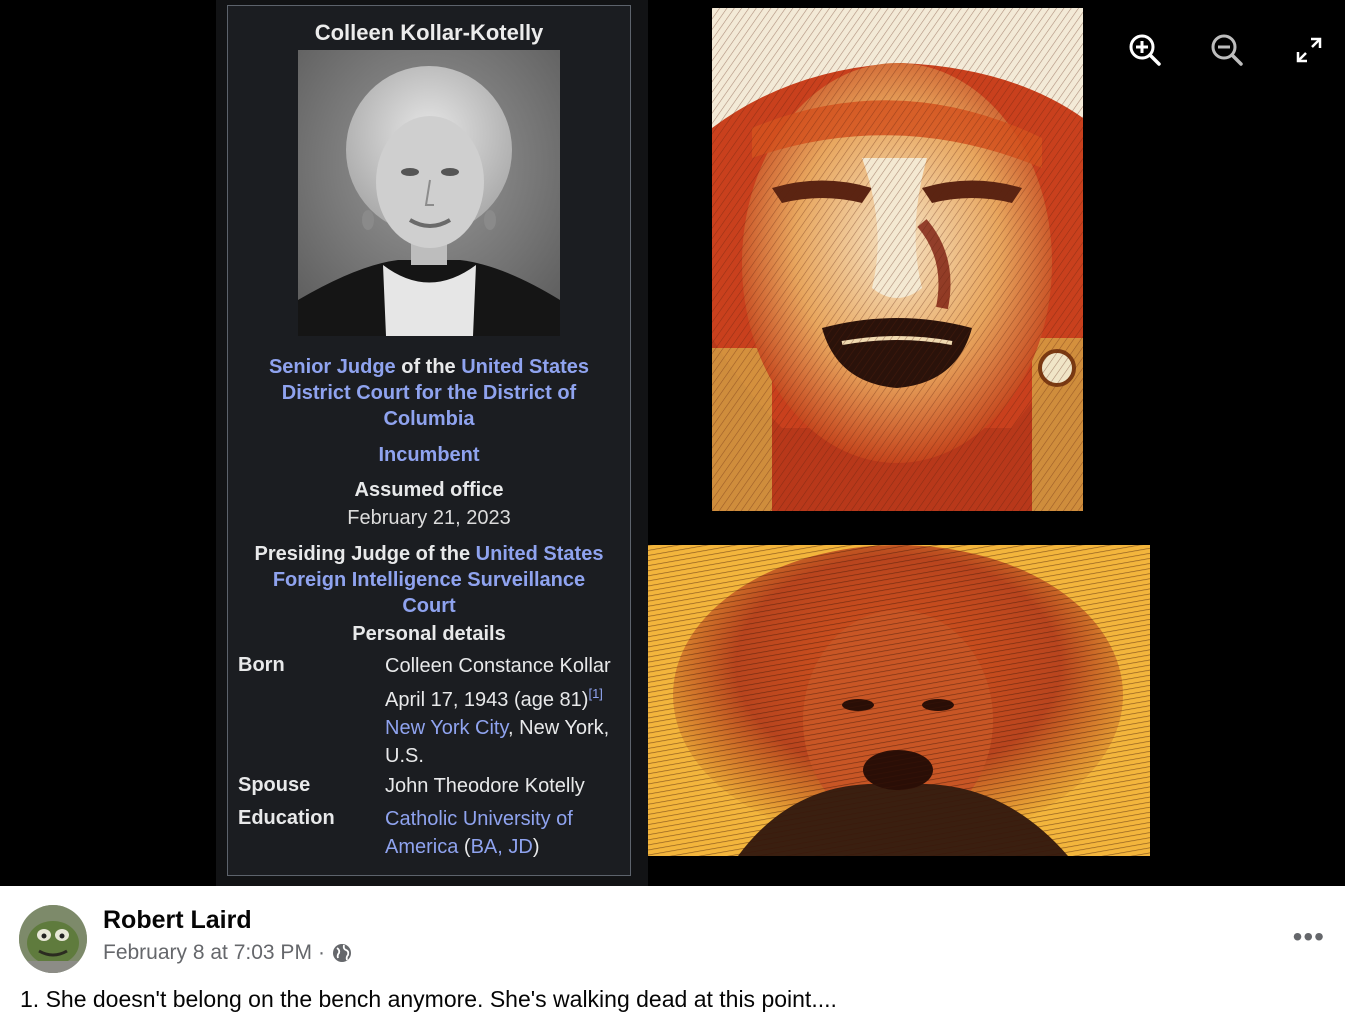 Image resolution: width=1345 pixels, height=1029 pixels. What do you see at coordinates (332, 367) in the screenshot?
I see `senior-judge-link: Senior Judge` at bounding box center [332, 367].